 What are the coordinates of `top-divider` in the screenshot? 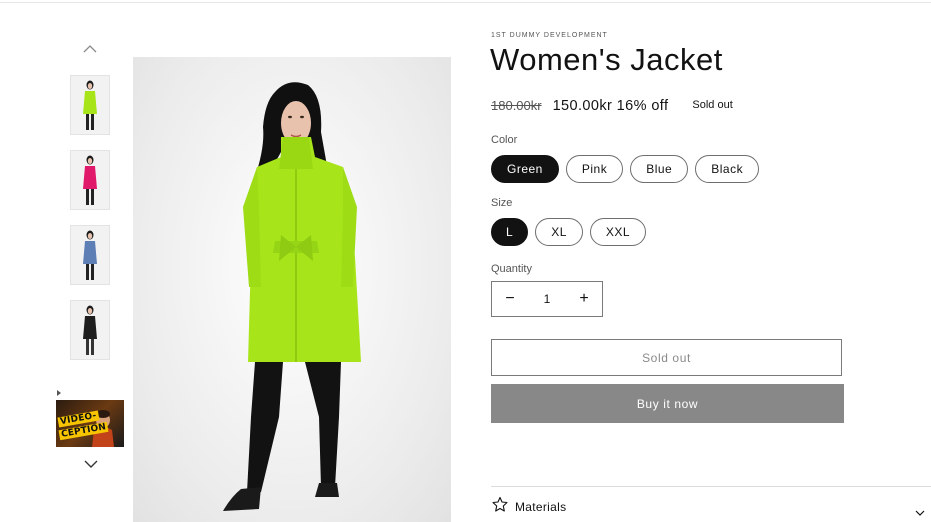 It's located at (465, 2).